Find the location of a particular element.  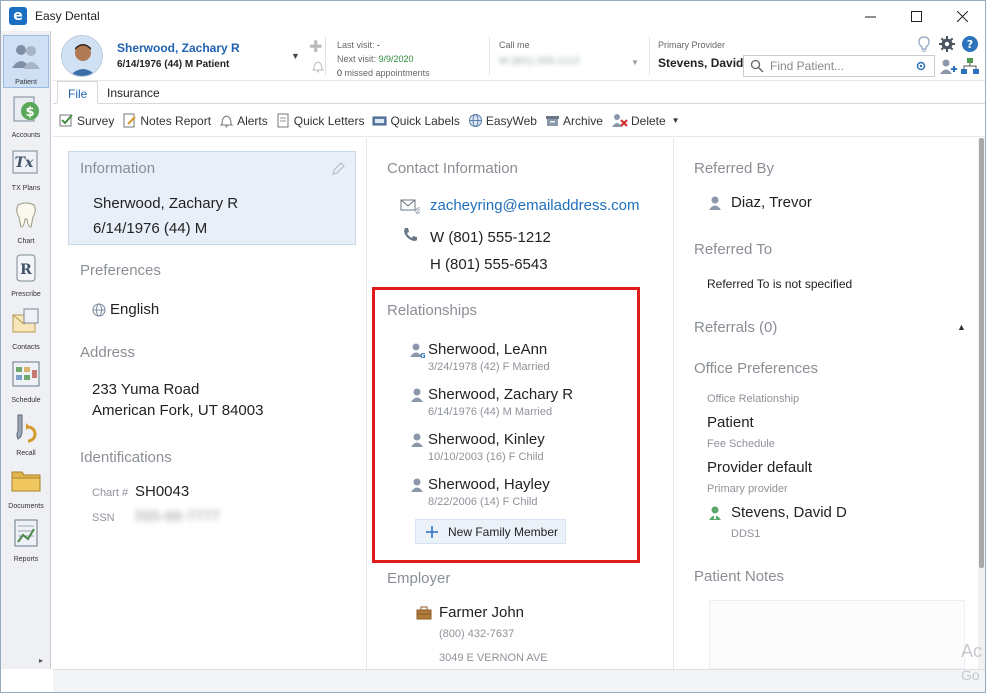

nav-label: Prescribe is located at coordinates (26, 294).